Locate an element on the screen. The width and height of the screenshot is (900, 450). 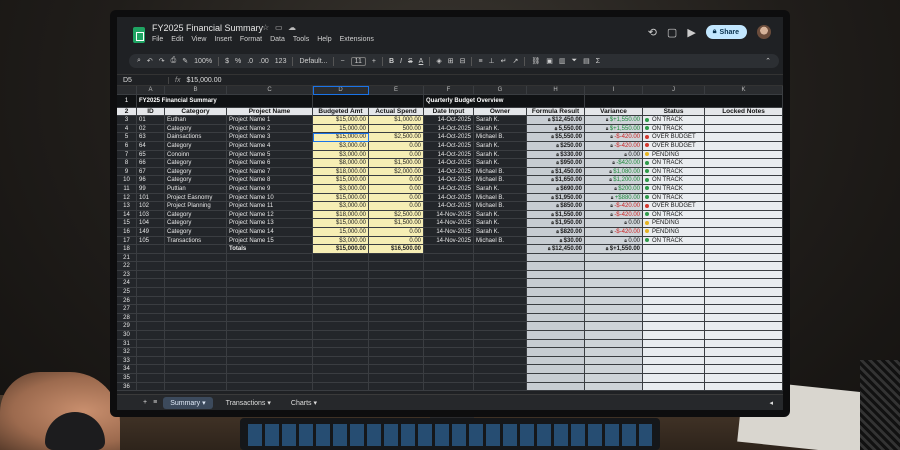
status-cell: ON TRACK is located at coordinates (674, 189).